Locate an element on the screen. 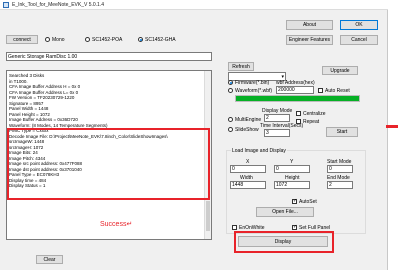  mode-label-gha: SC1452-GHA is located at coordinates (160, 40).